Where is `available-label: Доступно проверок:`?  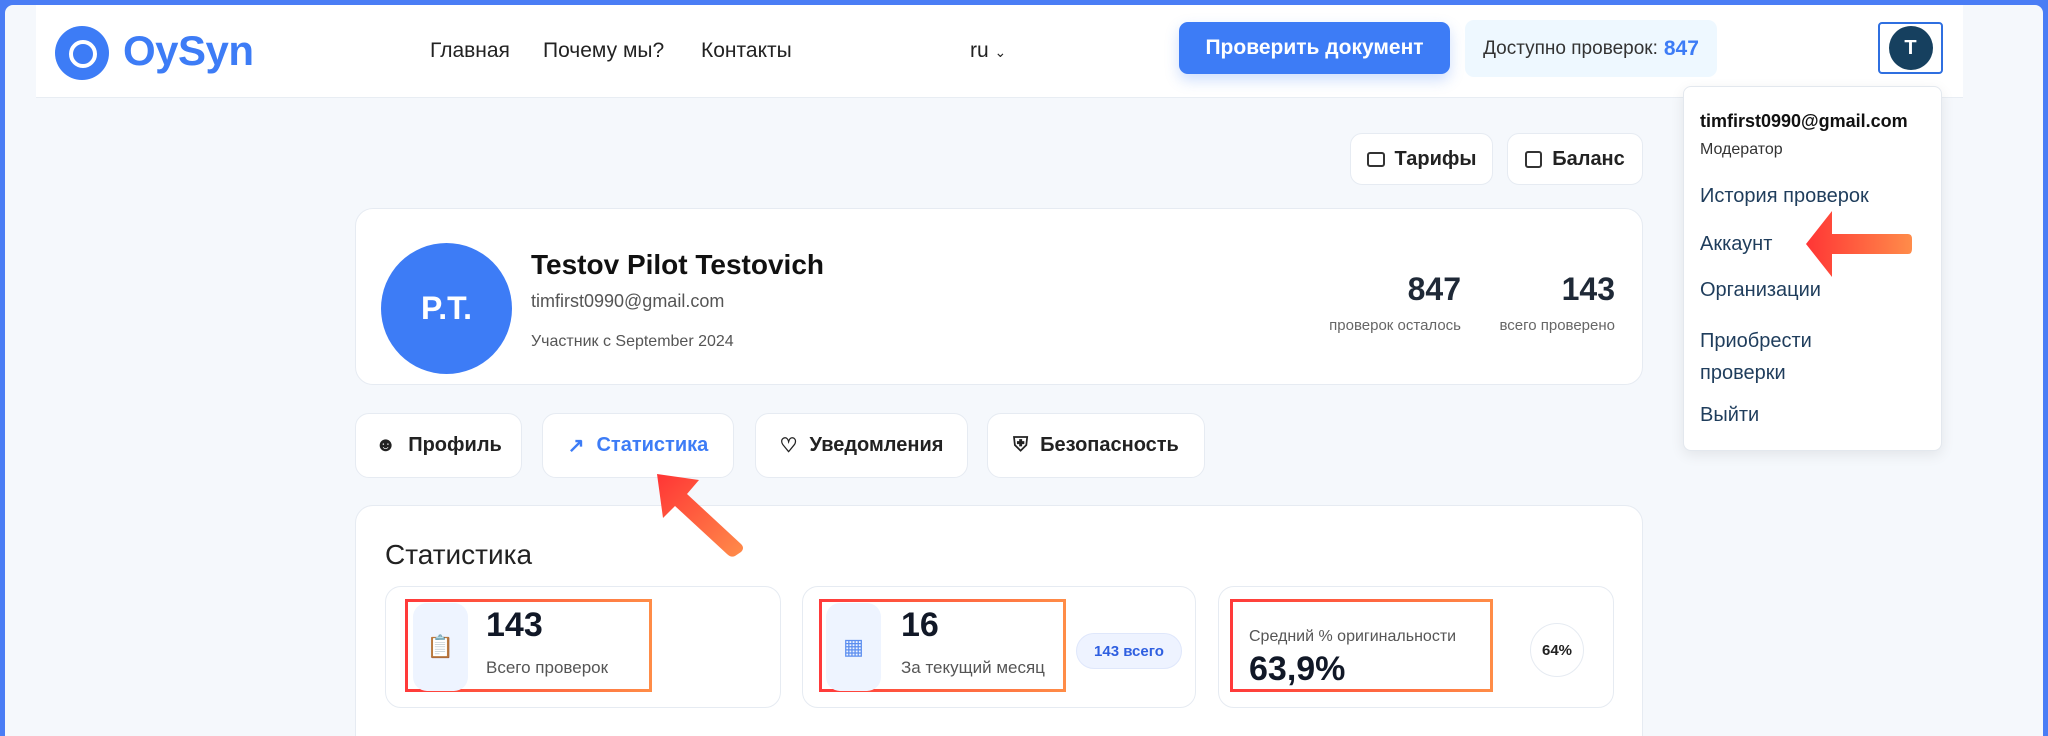 available-label: Доступно проверок: is located at coordinates (1570, 48).